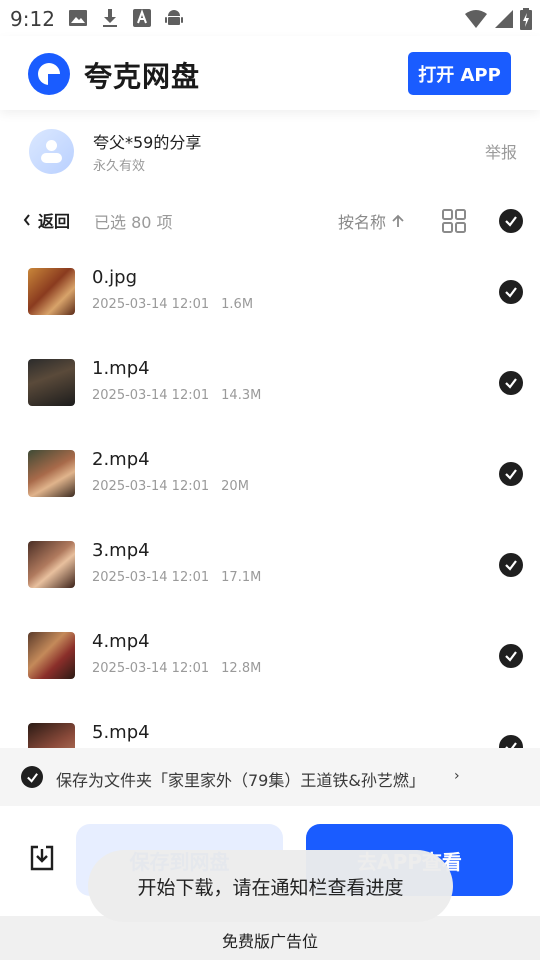 The width and height of the screenshot is (540, 960). Describe the element at coordinates (269, 941) in the screenshot. I see `ad-text: 免费版广告位` at that location.